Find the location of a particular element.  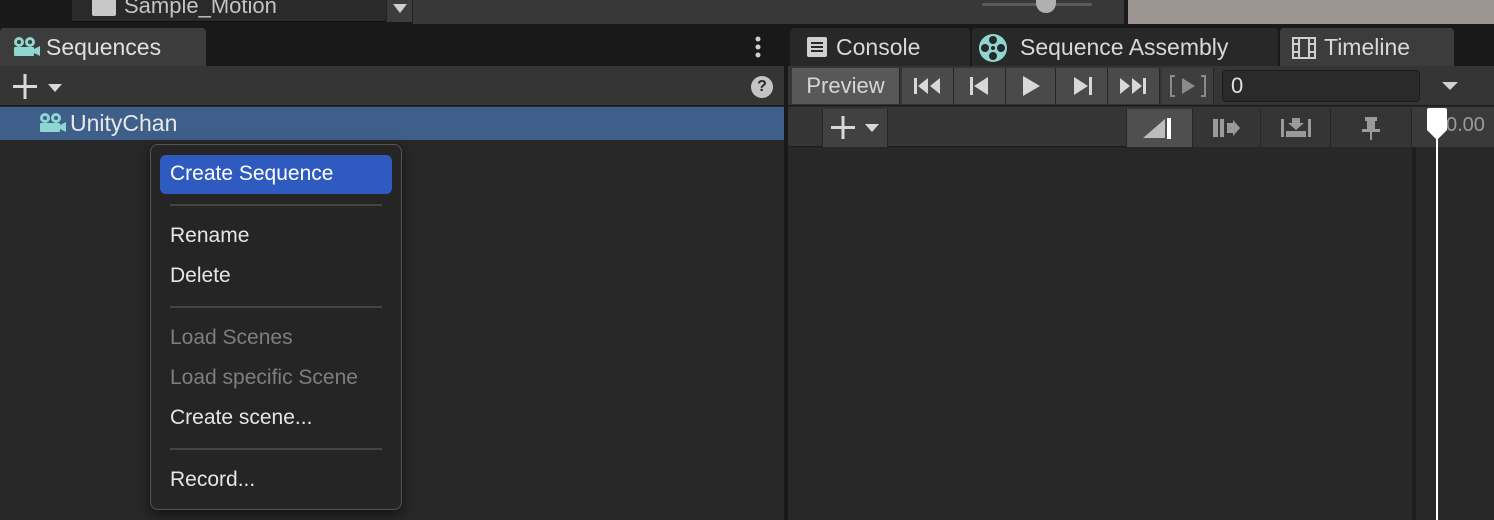

play-button is located at coordinates (1031, 86).